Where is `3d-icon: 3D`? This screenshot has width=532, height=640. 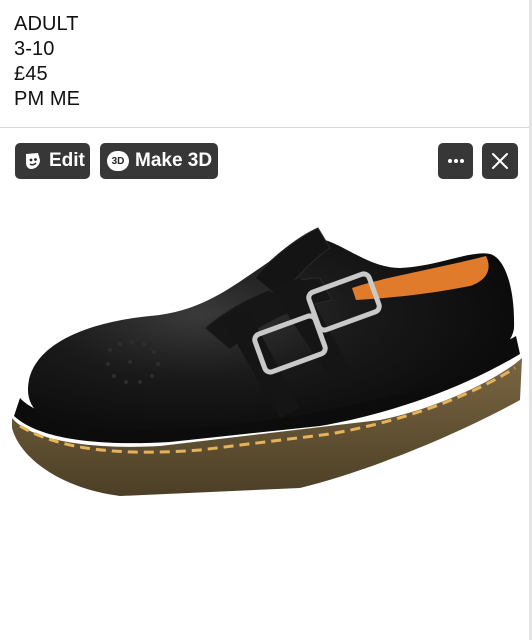
3d-icon: 3D is located at coordinates (118, 161).